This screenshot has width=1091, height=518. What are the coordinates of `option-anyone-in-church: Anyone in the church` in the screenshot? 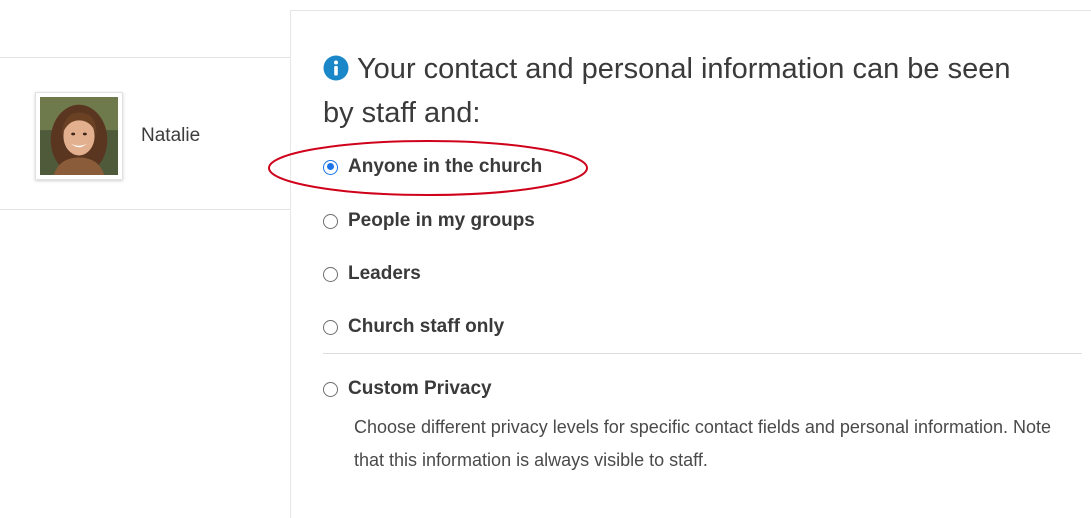 It's located at (432, 167).